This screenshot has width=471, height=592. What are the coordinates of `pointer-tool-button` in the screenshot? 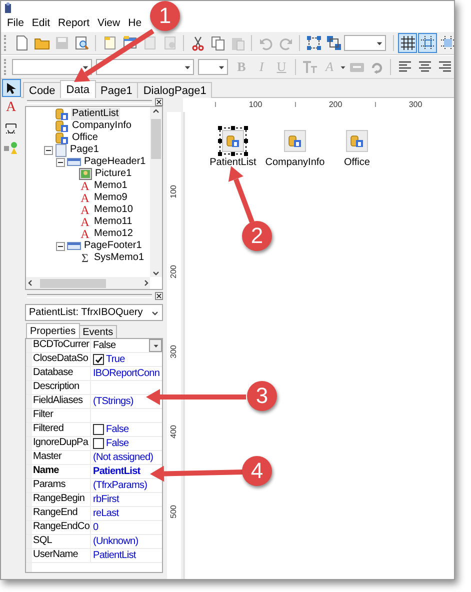 It's located at (11, 88).